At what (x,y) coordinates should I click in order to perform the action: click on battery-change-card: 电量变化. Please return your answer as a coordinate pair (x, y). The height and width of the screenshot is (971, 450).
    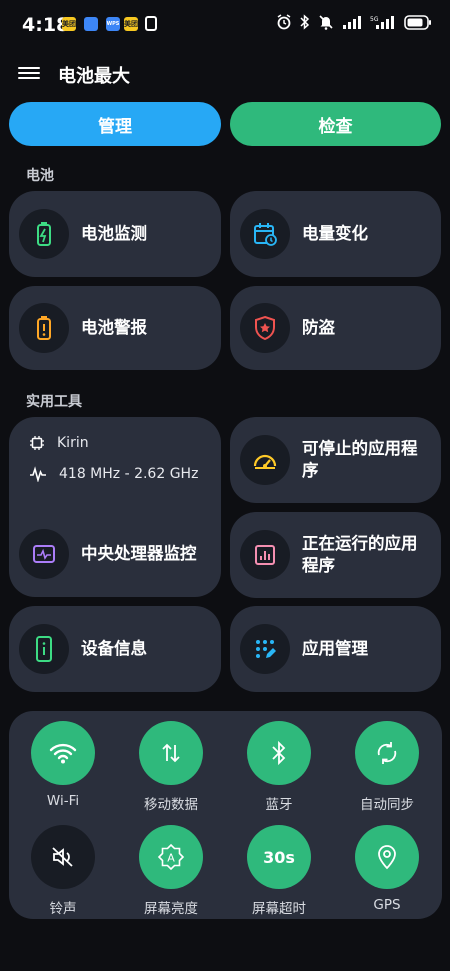
    Looking at the image, I should click on (335, 234).